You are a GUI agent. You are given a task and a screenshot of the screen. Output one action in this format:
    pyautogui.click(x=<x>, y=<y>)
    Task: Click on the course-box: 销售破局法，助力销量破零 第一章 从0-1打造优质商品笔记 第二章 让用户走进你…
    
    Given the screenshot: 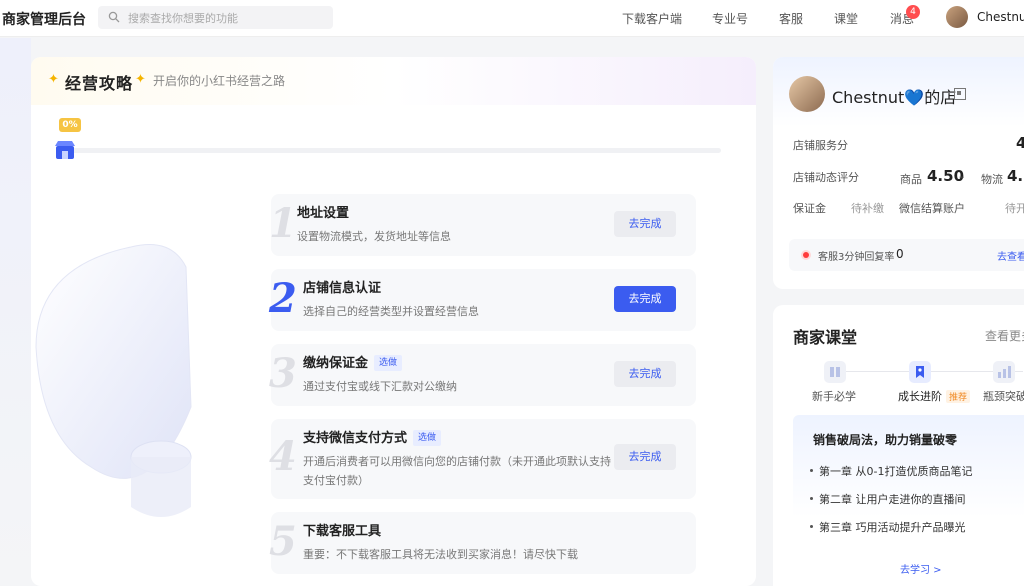 What is the action you would take?
    pyautogui.click(x=908, y=500)
    